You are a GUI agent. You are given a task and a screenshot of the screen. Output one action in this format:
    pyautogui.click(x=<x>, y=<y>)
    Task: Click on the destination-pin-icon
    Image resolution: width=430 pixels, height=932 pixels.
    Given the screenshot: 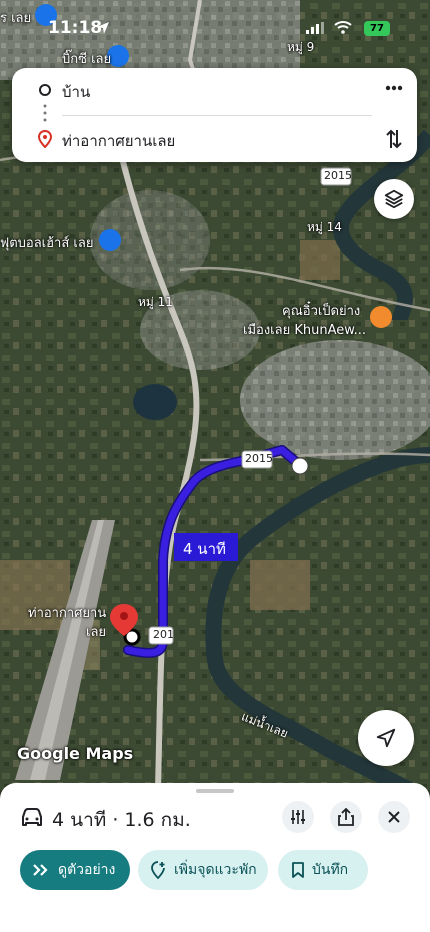 What is the action you would take?
    pyautogui.click(x=45, y=139)
    